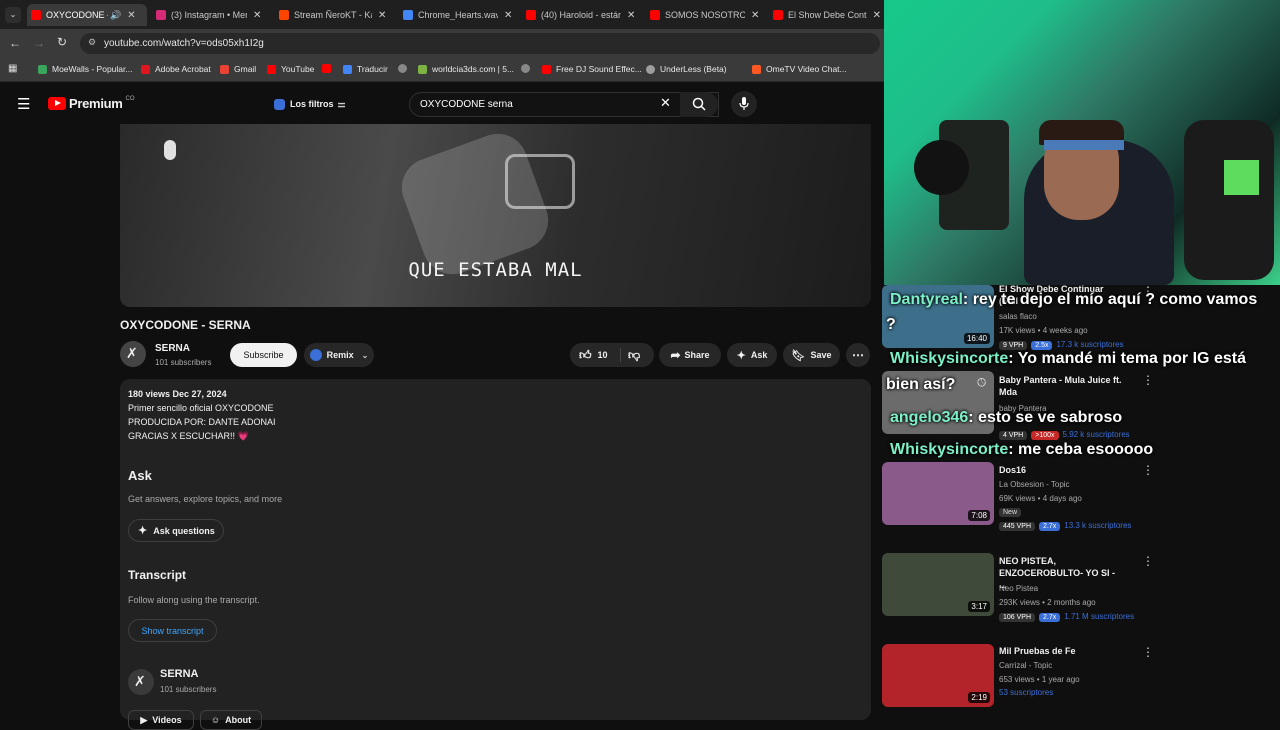  Describe the element at coordinates (1045, 417) in the screenshot. I see `chat-text: : esto se ve sabroso` at that location.